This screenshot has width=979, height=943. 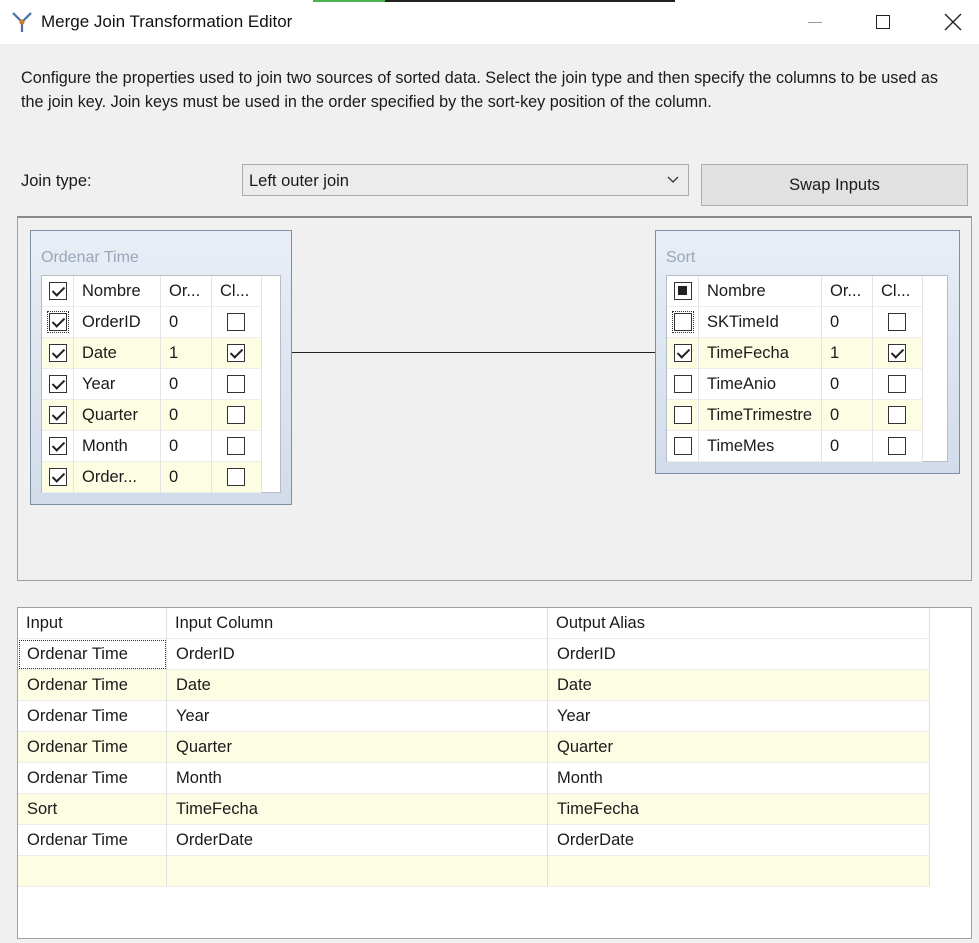 What do you see at coordinates (92, 809) in the screenshot?
I see `input-source-cell: Sort` at bounding box center [92, 809].